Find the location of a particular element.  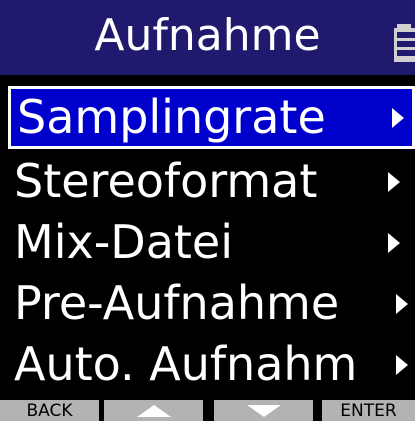

triangle-down-icon is located at coordinates (263, 411).